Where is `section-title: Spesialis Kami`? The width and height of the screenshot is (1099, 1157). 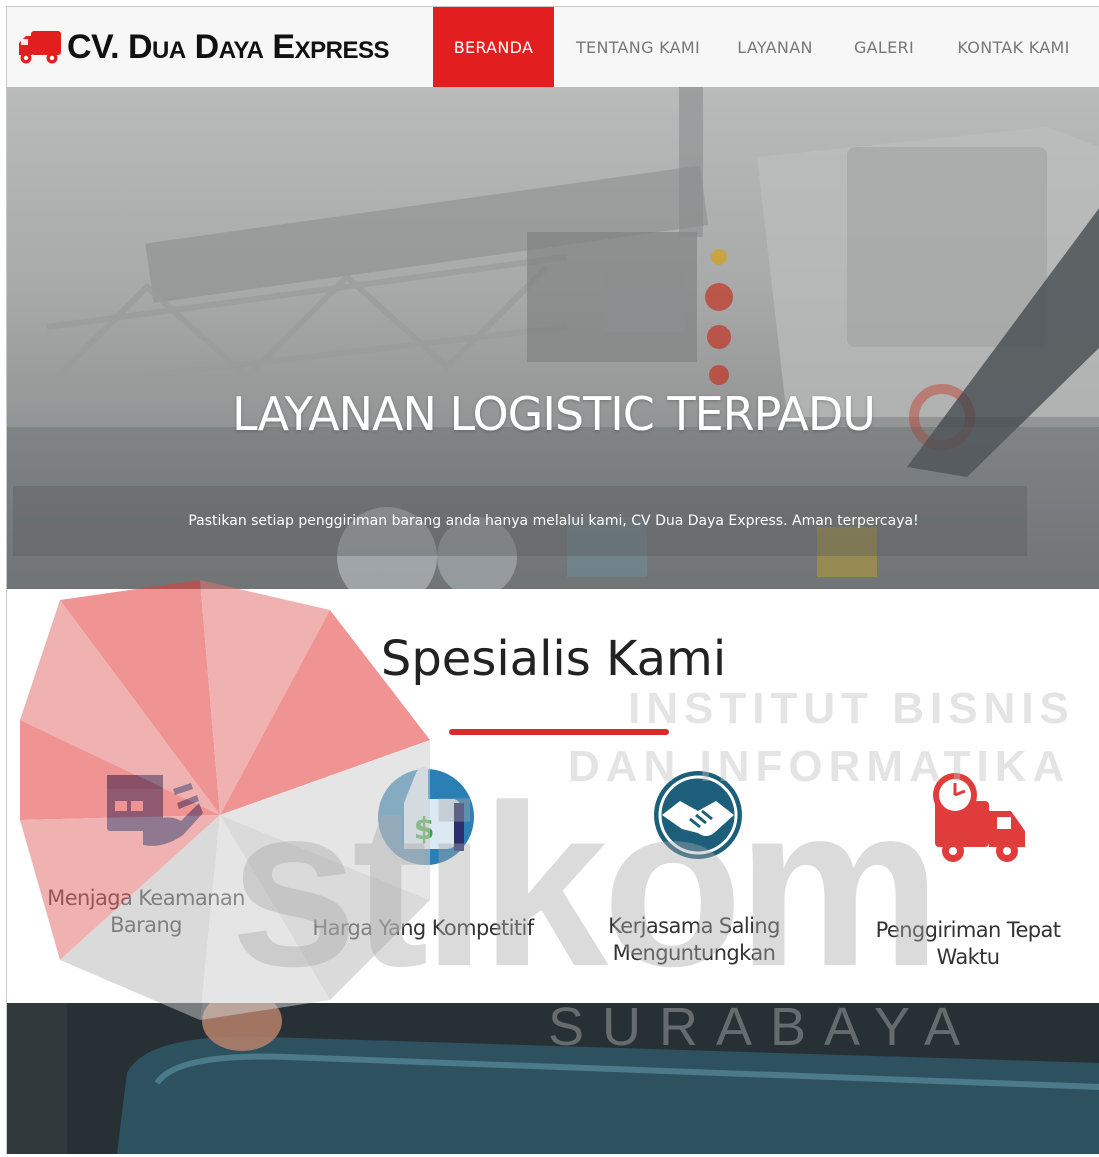 section-title: Spesialis Kami is located at coordinates (553, 659).